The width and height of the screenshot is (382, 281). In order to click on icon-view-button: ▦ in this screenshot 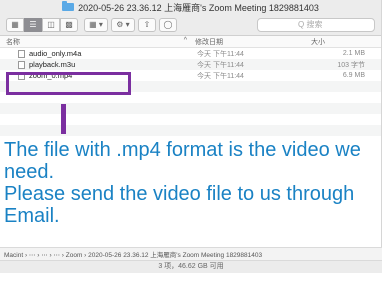, I will do `click(15, 24)`.